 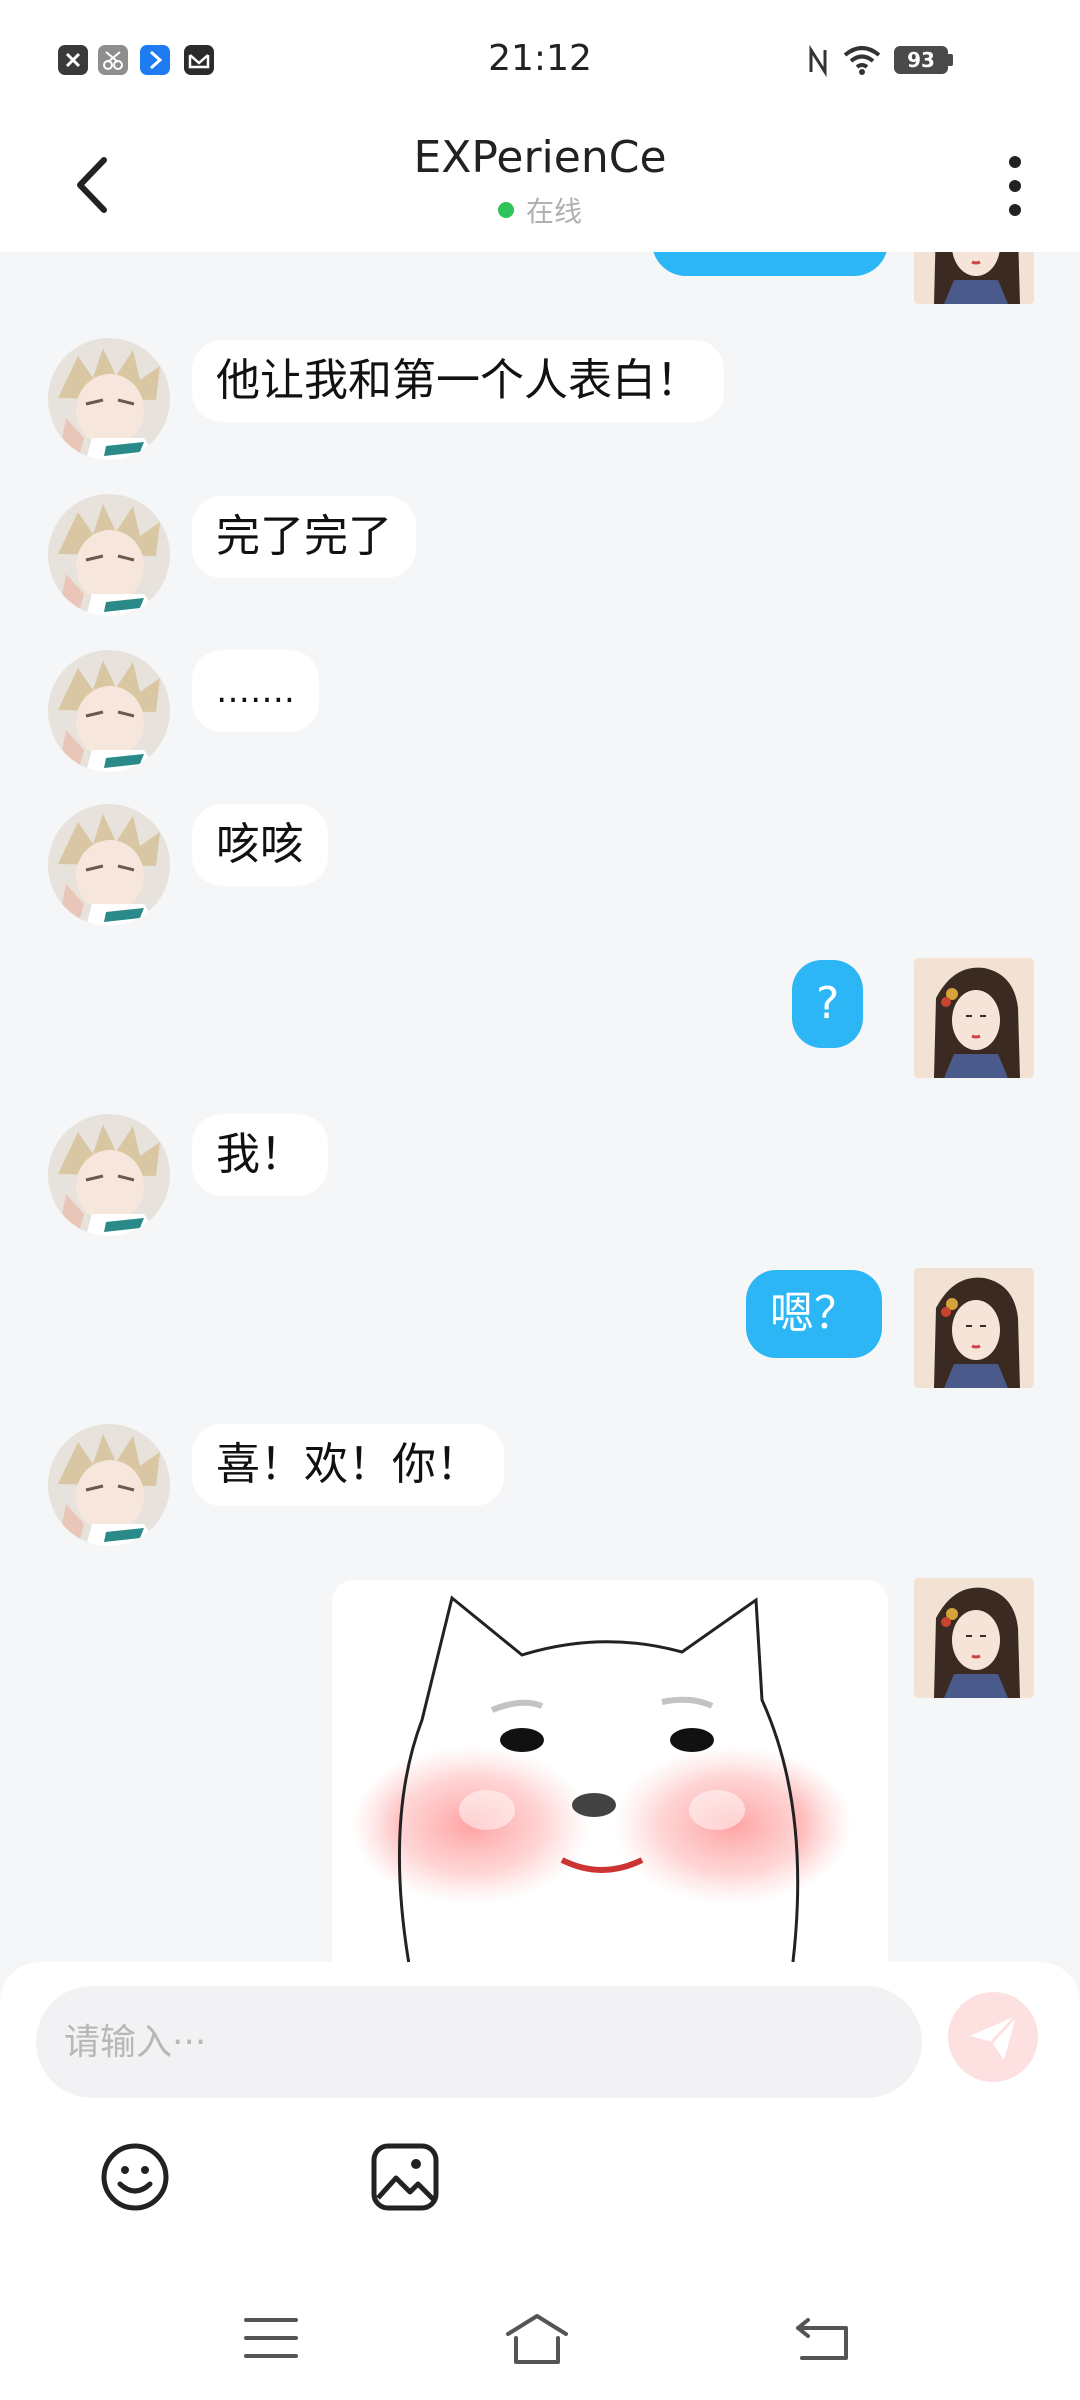 What do you see at coordinates (304, 537) in the screenshot?
I see `message-bubble-in: 完了完了` at bounding box center [304, 537].